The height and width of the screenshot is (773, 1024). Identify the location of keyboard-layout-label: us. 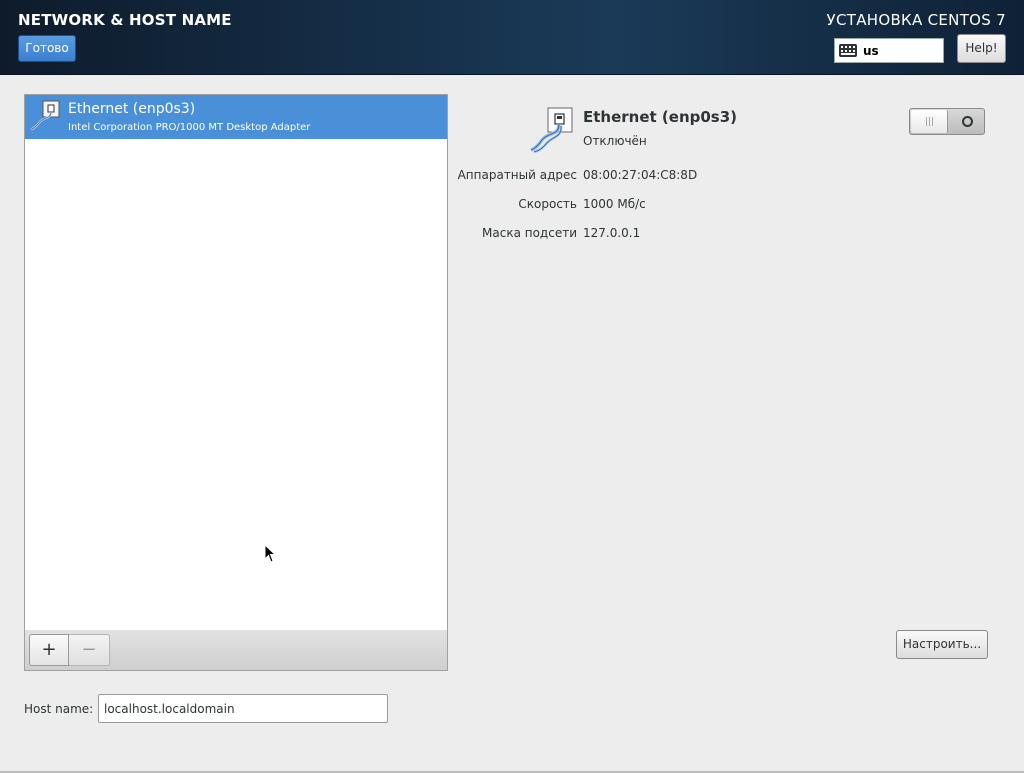
(871, 50).